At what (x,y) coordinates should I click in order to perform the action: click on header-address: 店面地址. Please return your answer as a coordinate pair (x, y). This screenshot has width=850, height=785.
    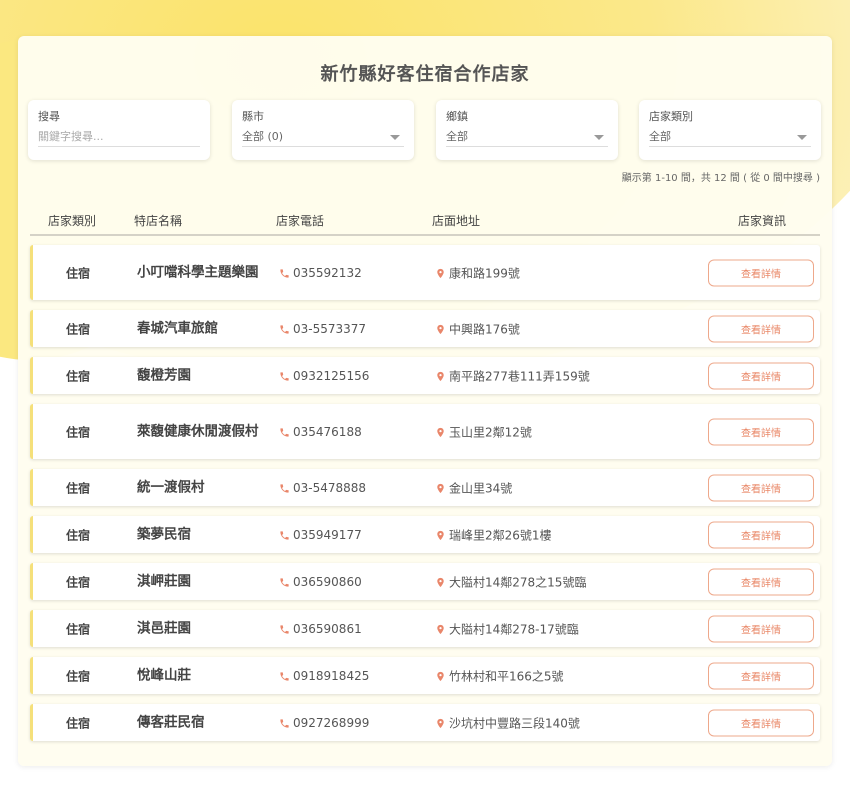
    Looking at the image, I should click on (456, 221).